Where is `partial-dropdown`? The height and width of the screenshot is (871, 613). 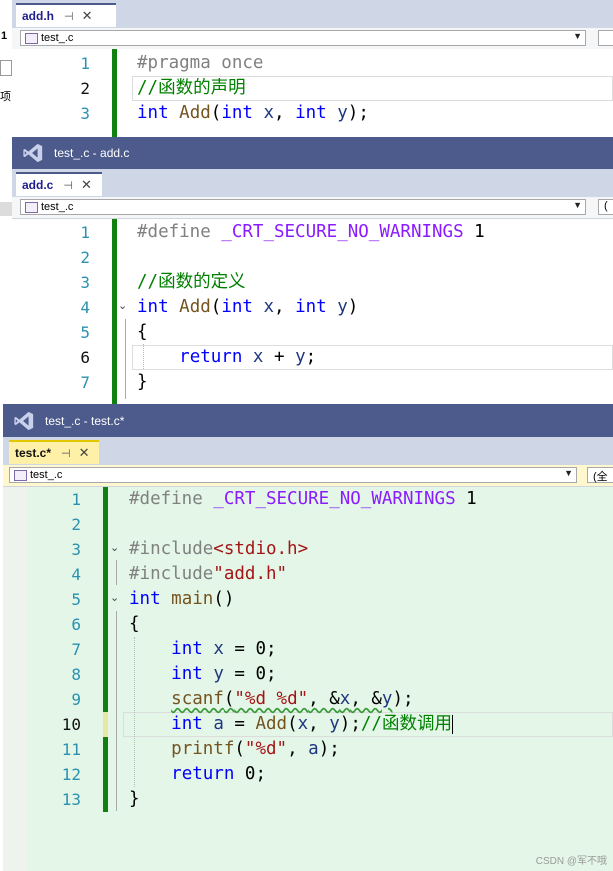 partial-dropdown is located at coordinates (6, 68).